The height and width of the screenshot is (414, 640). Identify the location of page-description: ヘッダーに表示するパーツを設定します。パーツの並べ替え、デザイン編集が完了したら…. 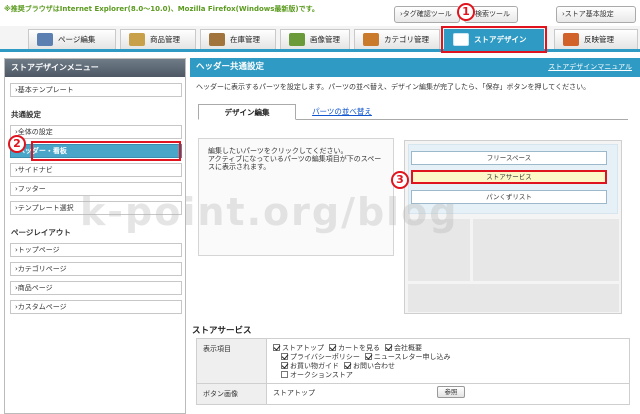
(393, 87).